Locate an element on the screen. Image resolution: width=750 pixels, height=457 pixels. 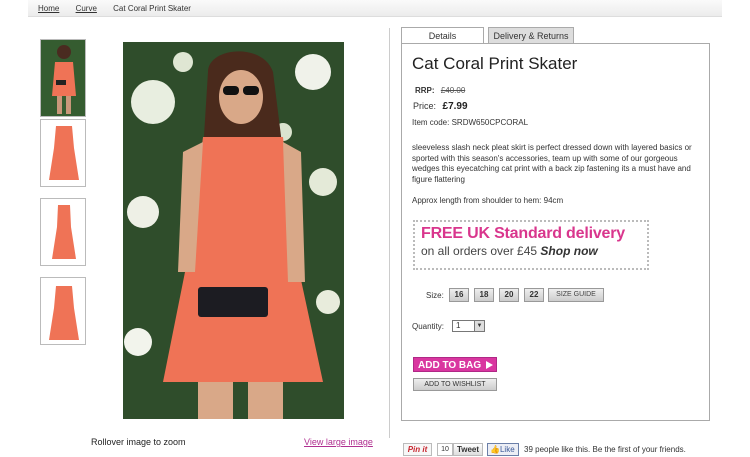
banner-subline: on all orders over £45 Shop now is located at coordinates (531, 251).